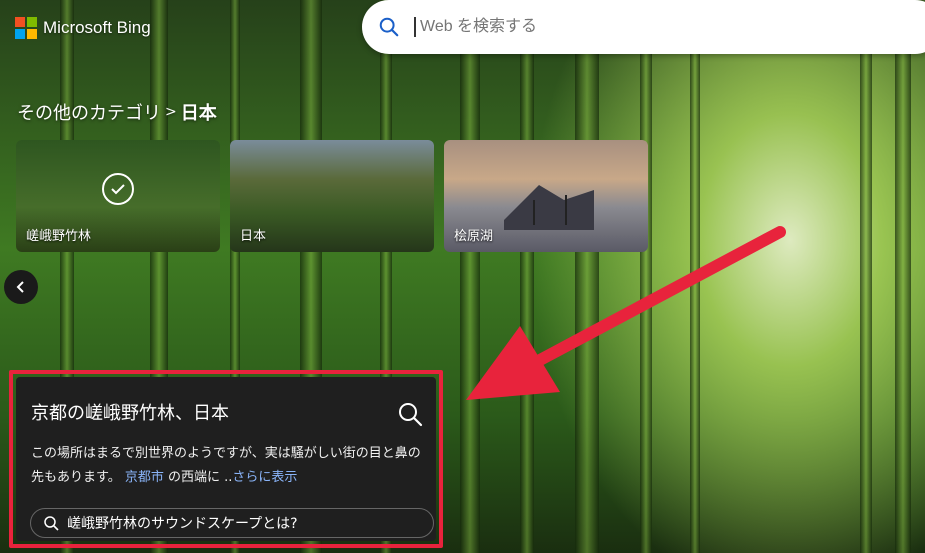  What do you see at coordinates (264, 477) in the screenshot?
I see `show-more-link: さらに表示` at bounding box center [264, 477].